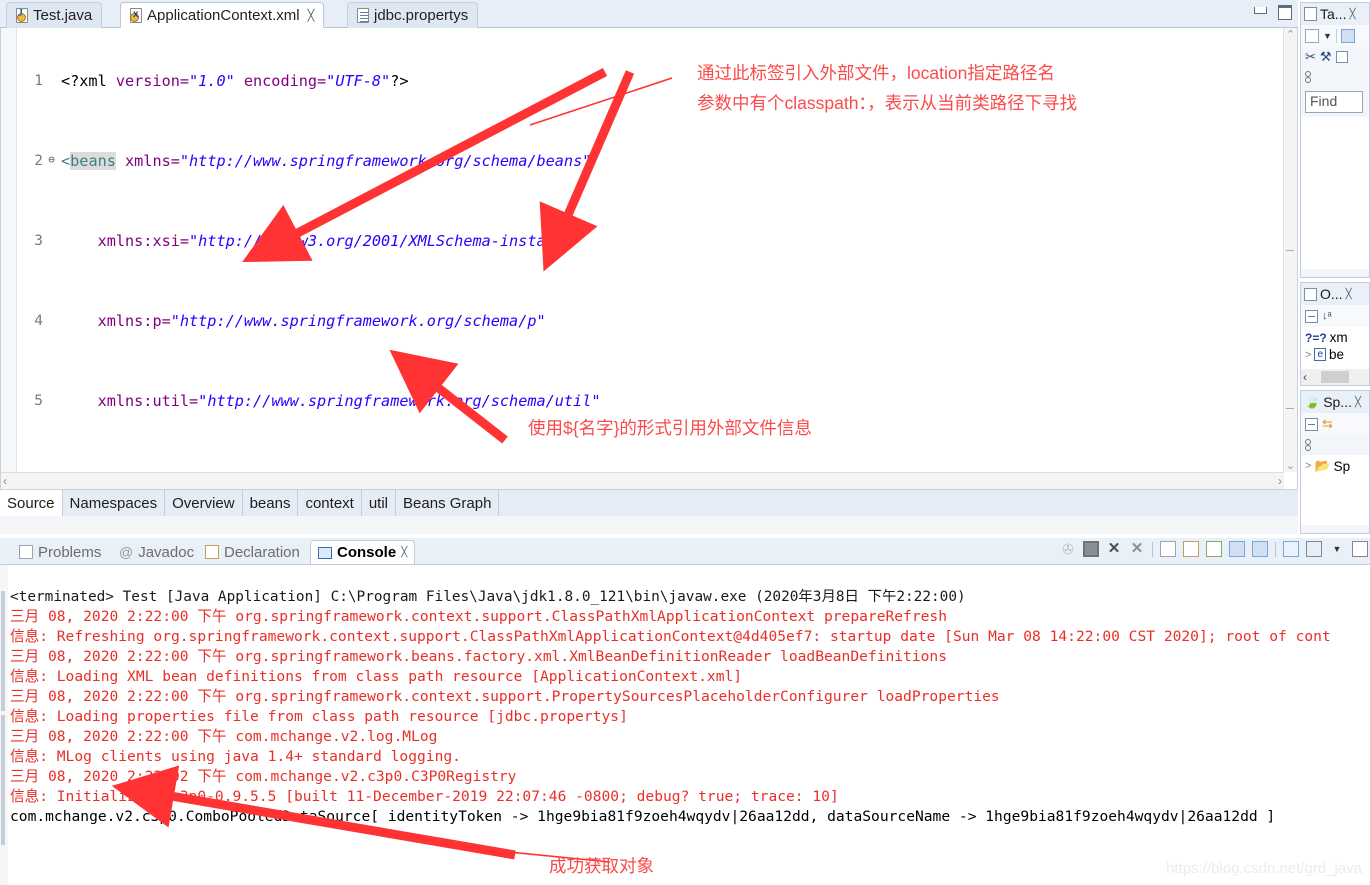 Image resolution: width=1370 pixels, height=885 pixels. Describe the element at coordinates (204, 503) in the screenshot. I see `tab-overview: Overview` at that location.